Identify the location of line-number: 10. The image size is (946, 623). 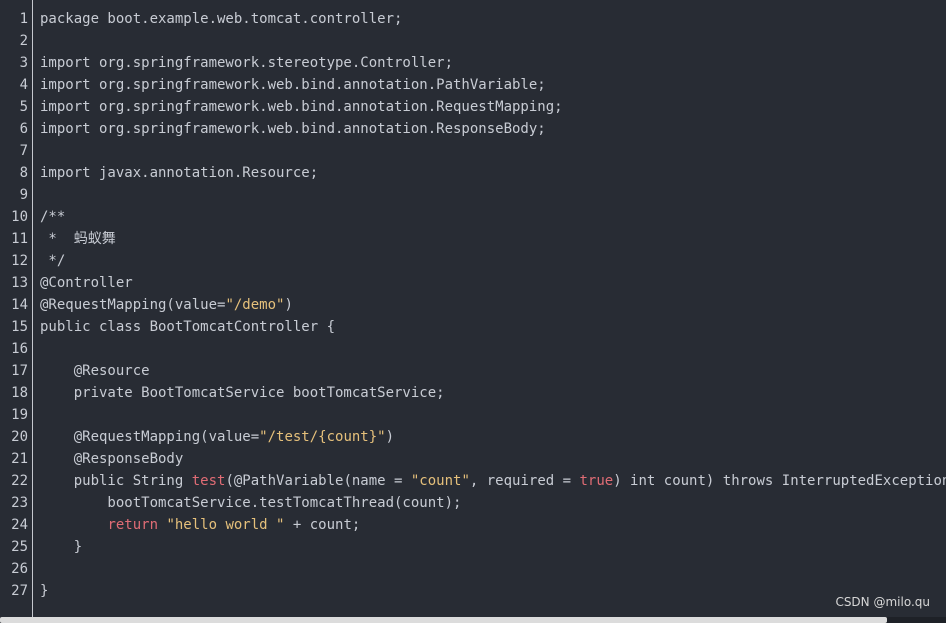
(19, 217).